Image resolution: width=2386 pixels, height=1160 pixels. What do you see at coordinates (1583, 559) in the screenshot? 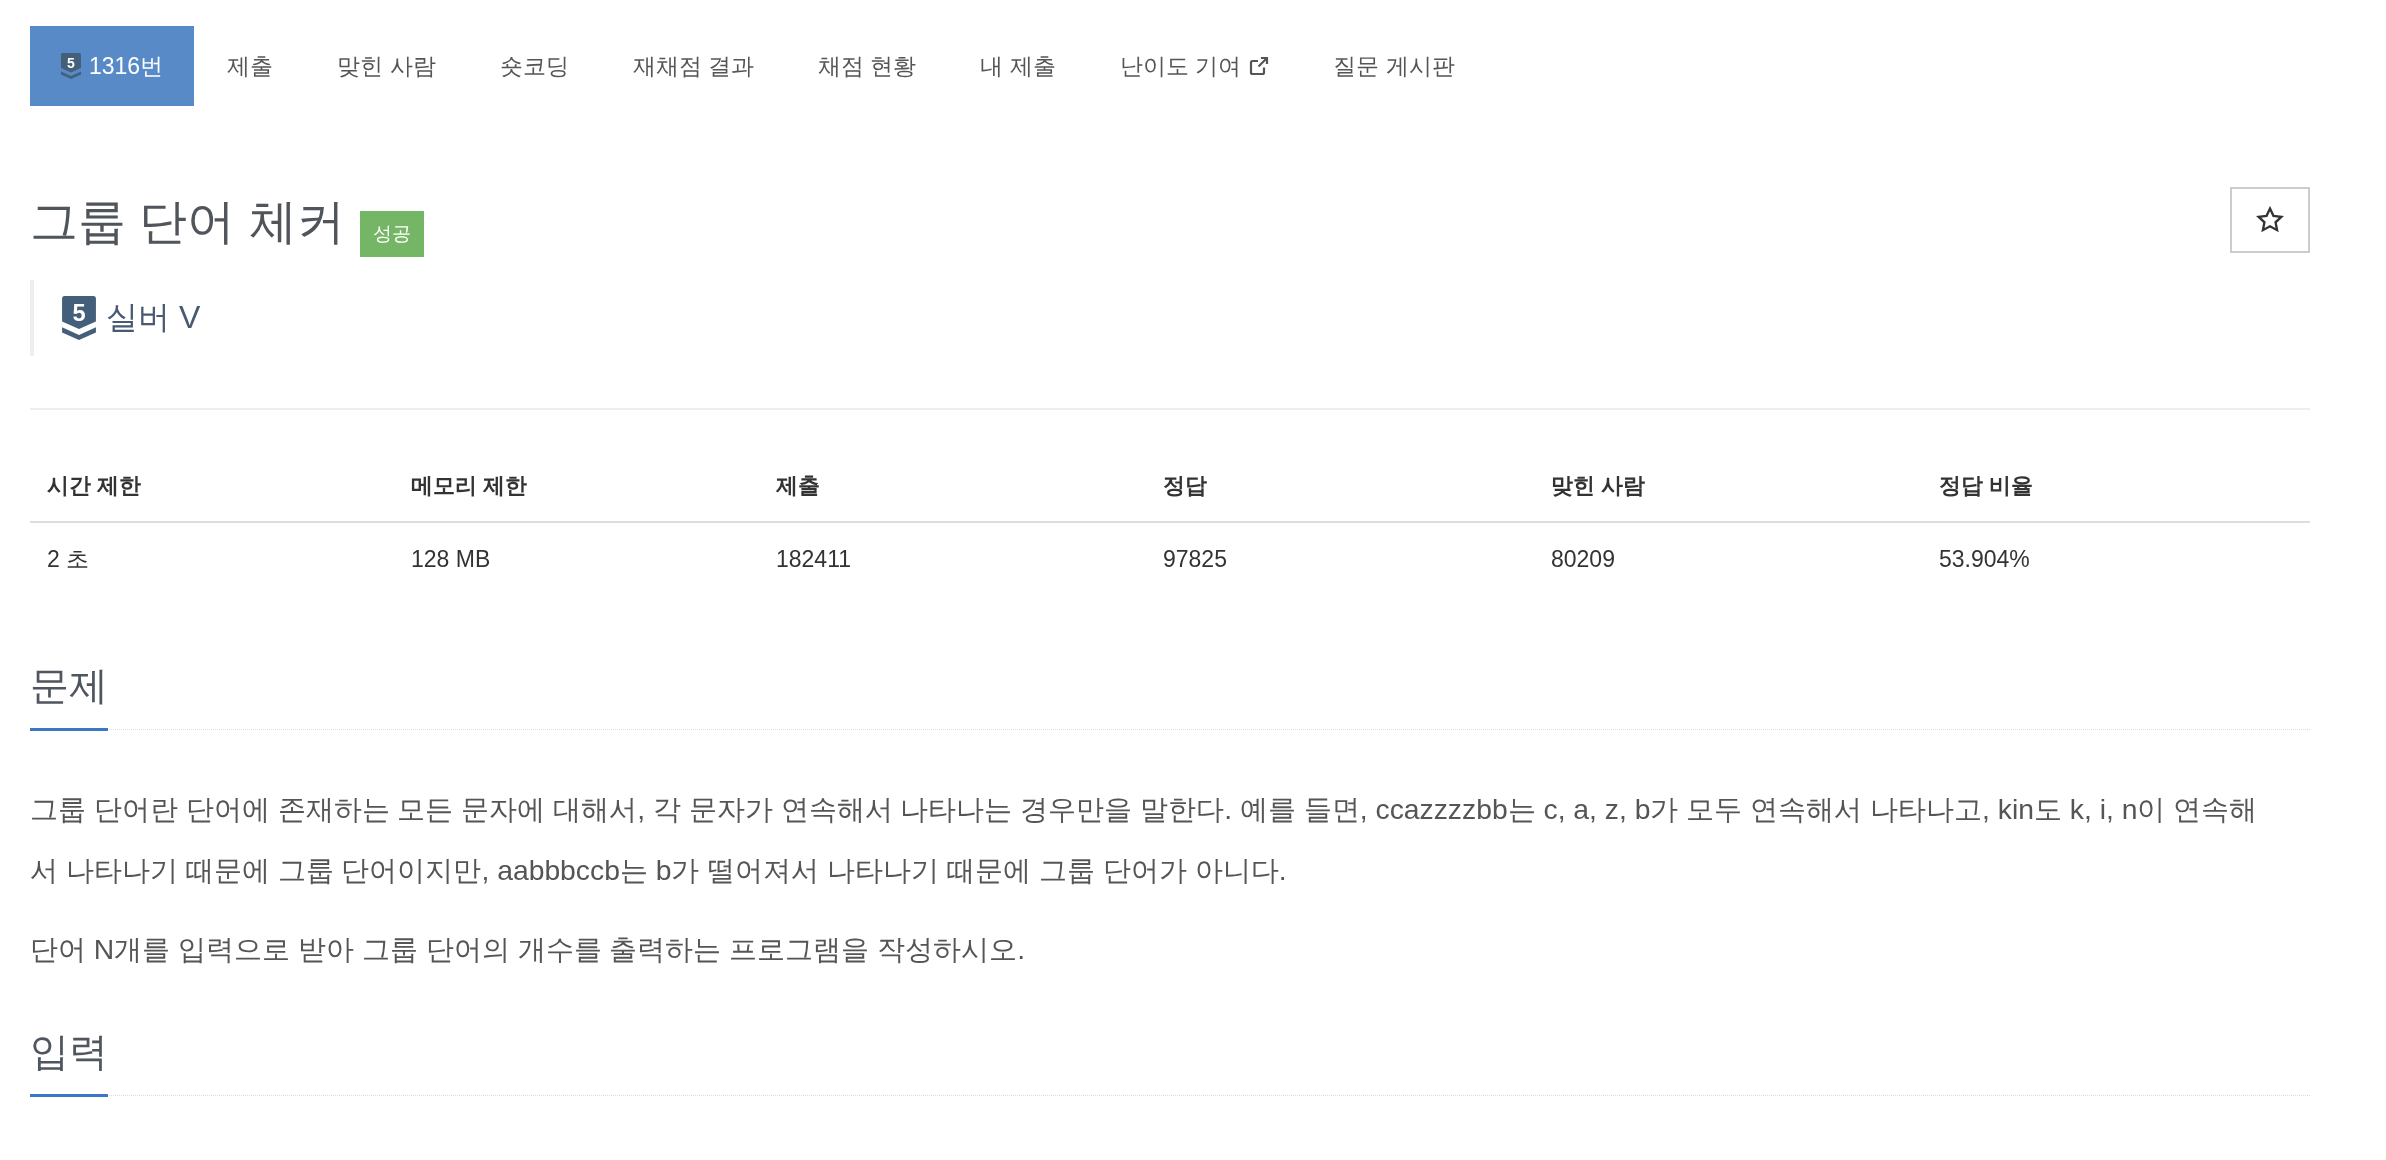
I see `table-cell: 80209` at bounding box center [1583, 559].